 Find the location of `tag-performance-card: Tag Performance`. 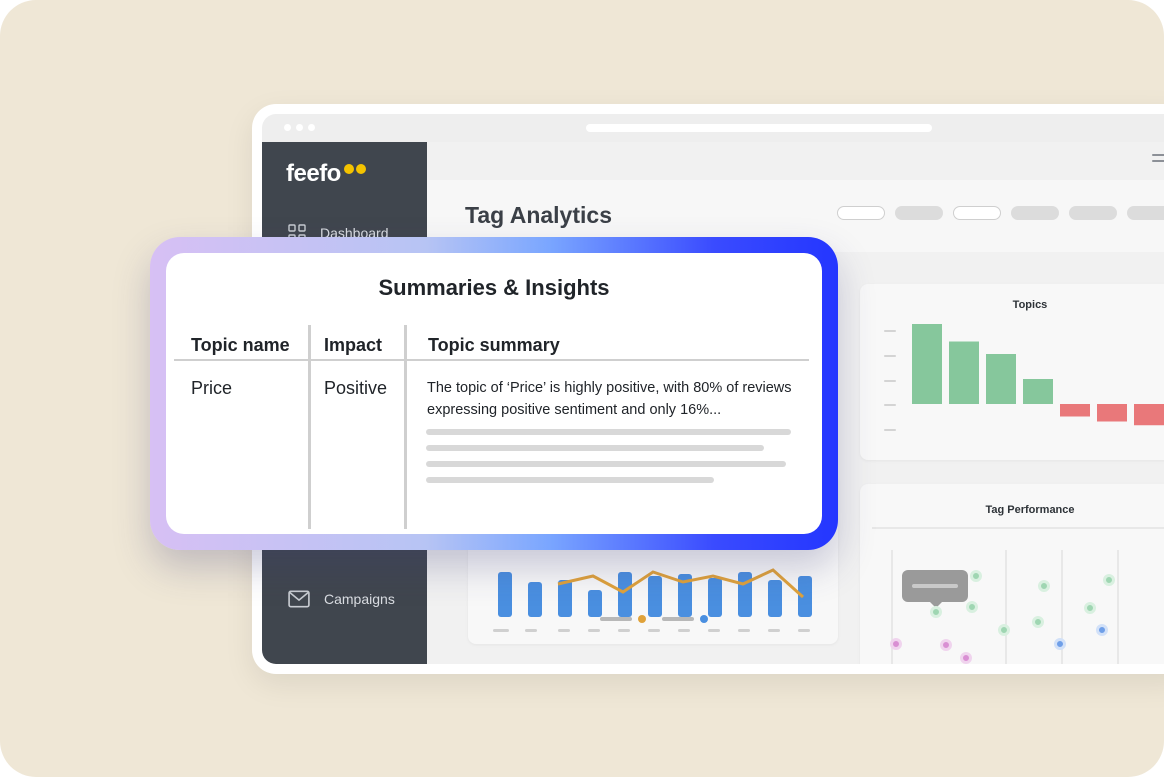

tag-performance-card: Tag Performance is located at coordinates (1012, 574).